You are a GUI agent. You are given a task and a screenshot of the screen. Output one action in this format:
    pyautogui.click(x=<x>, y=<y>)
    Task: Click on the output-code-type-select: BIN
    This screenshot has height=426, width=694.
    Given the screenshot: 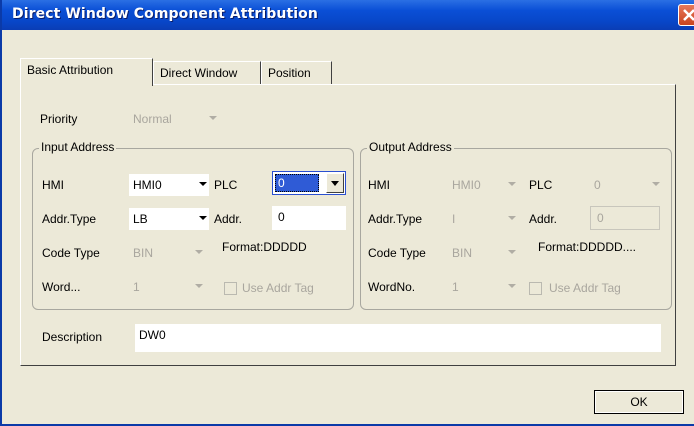 What is the action you would take?
    pyautogui.click(x=483, y=253)
    